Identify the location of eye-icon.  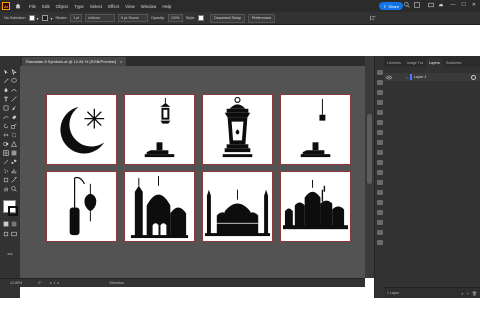
(389, 77).